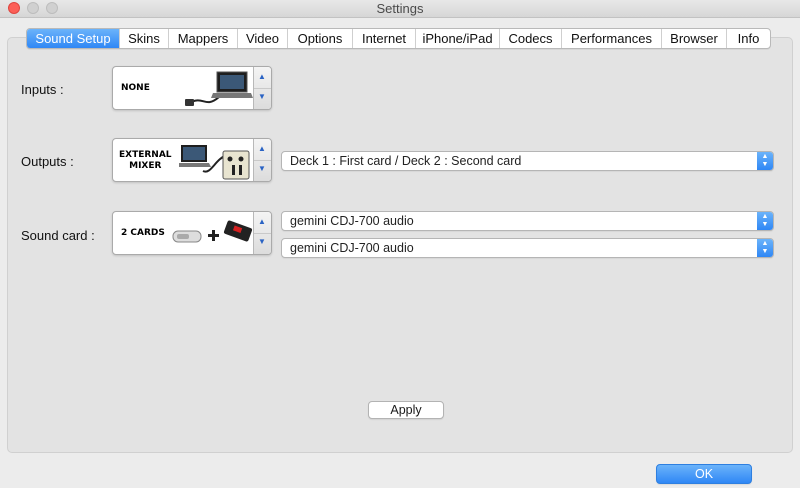 The image size is (800, 488). I want to click on tab-browser: Browser, so click(694, 38).